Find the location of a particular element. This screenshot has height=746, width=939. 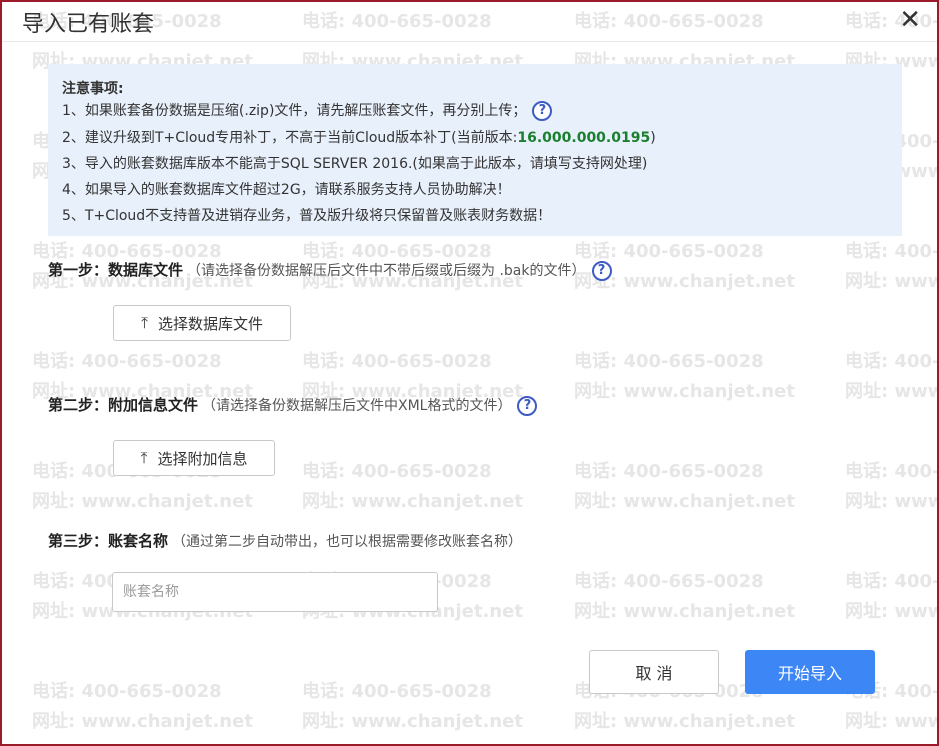

step-3-label: 第三步：账套名称 is located at coordinates (108, 541).